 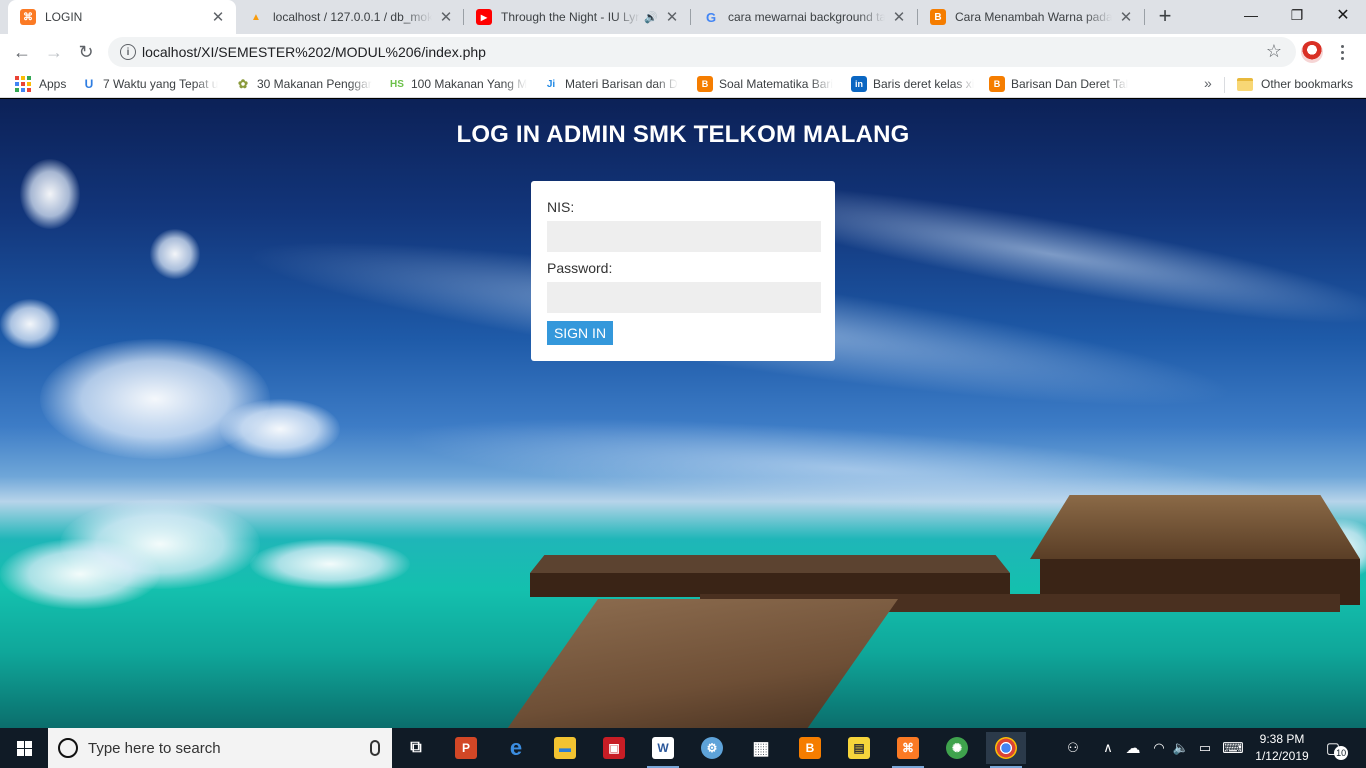 I want to click on bookmark-item: B Soal Matematika Bari, so click(x=767, y=84).